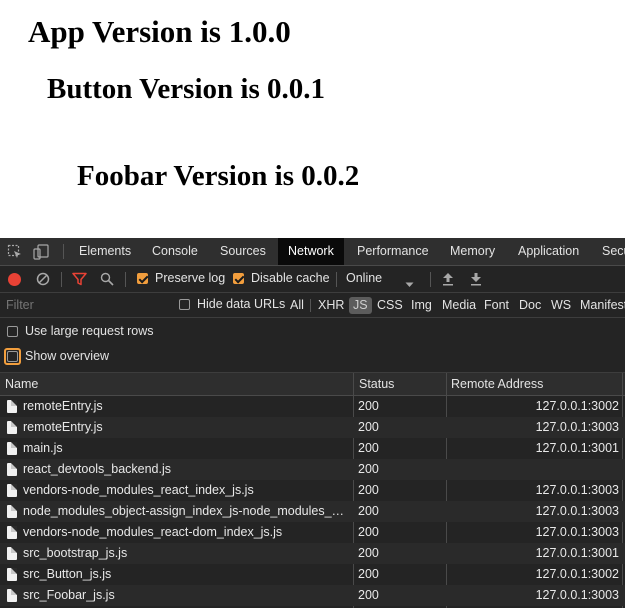 This screenshot has height=608, width=625. Describe the element at coordinates (43, 448) in the screenshot. I see `request-name: main.js` at that location.